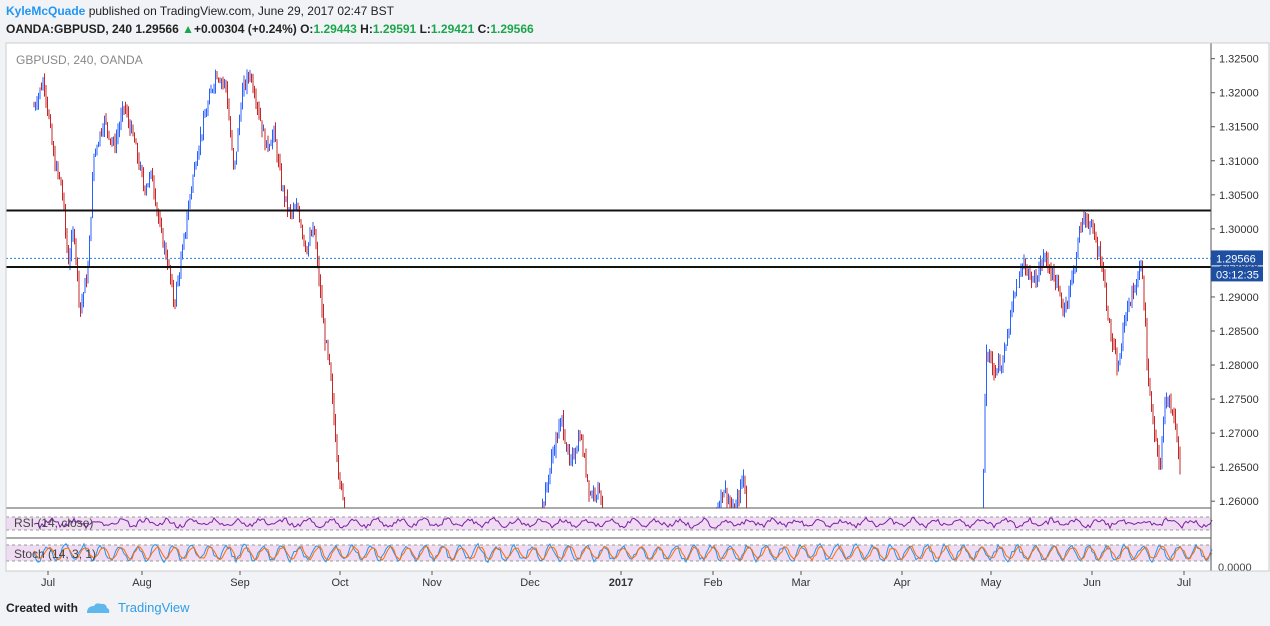  I want to click on price-tick-label: 1.26500, so click(1239, 468).